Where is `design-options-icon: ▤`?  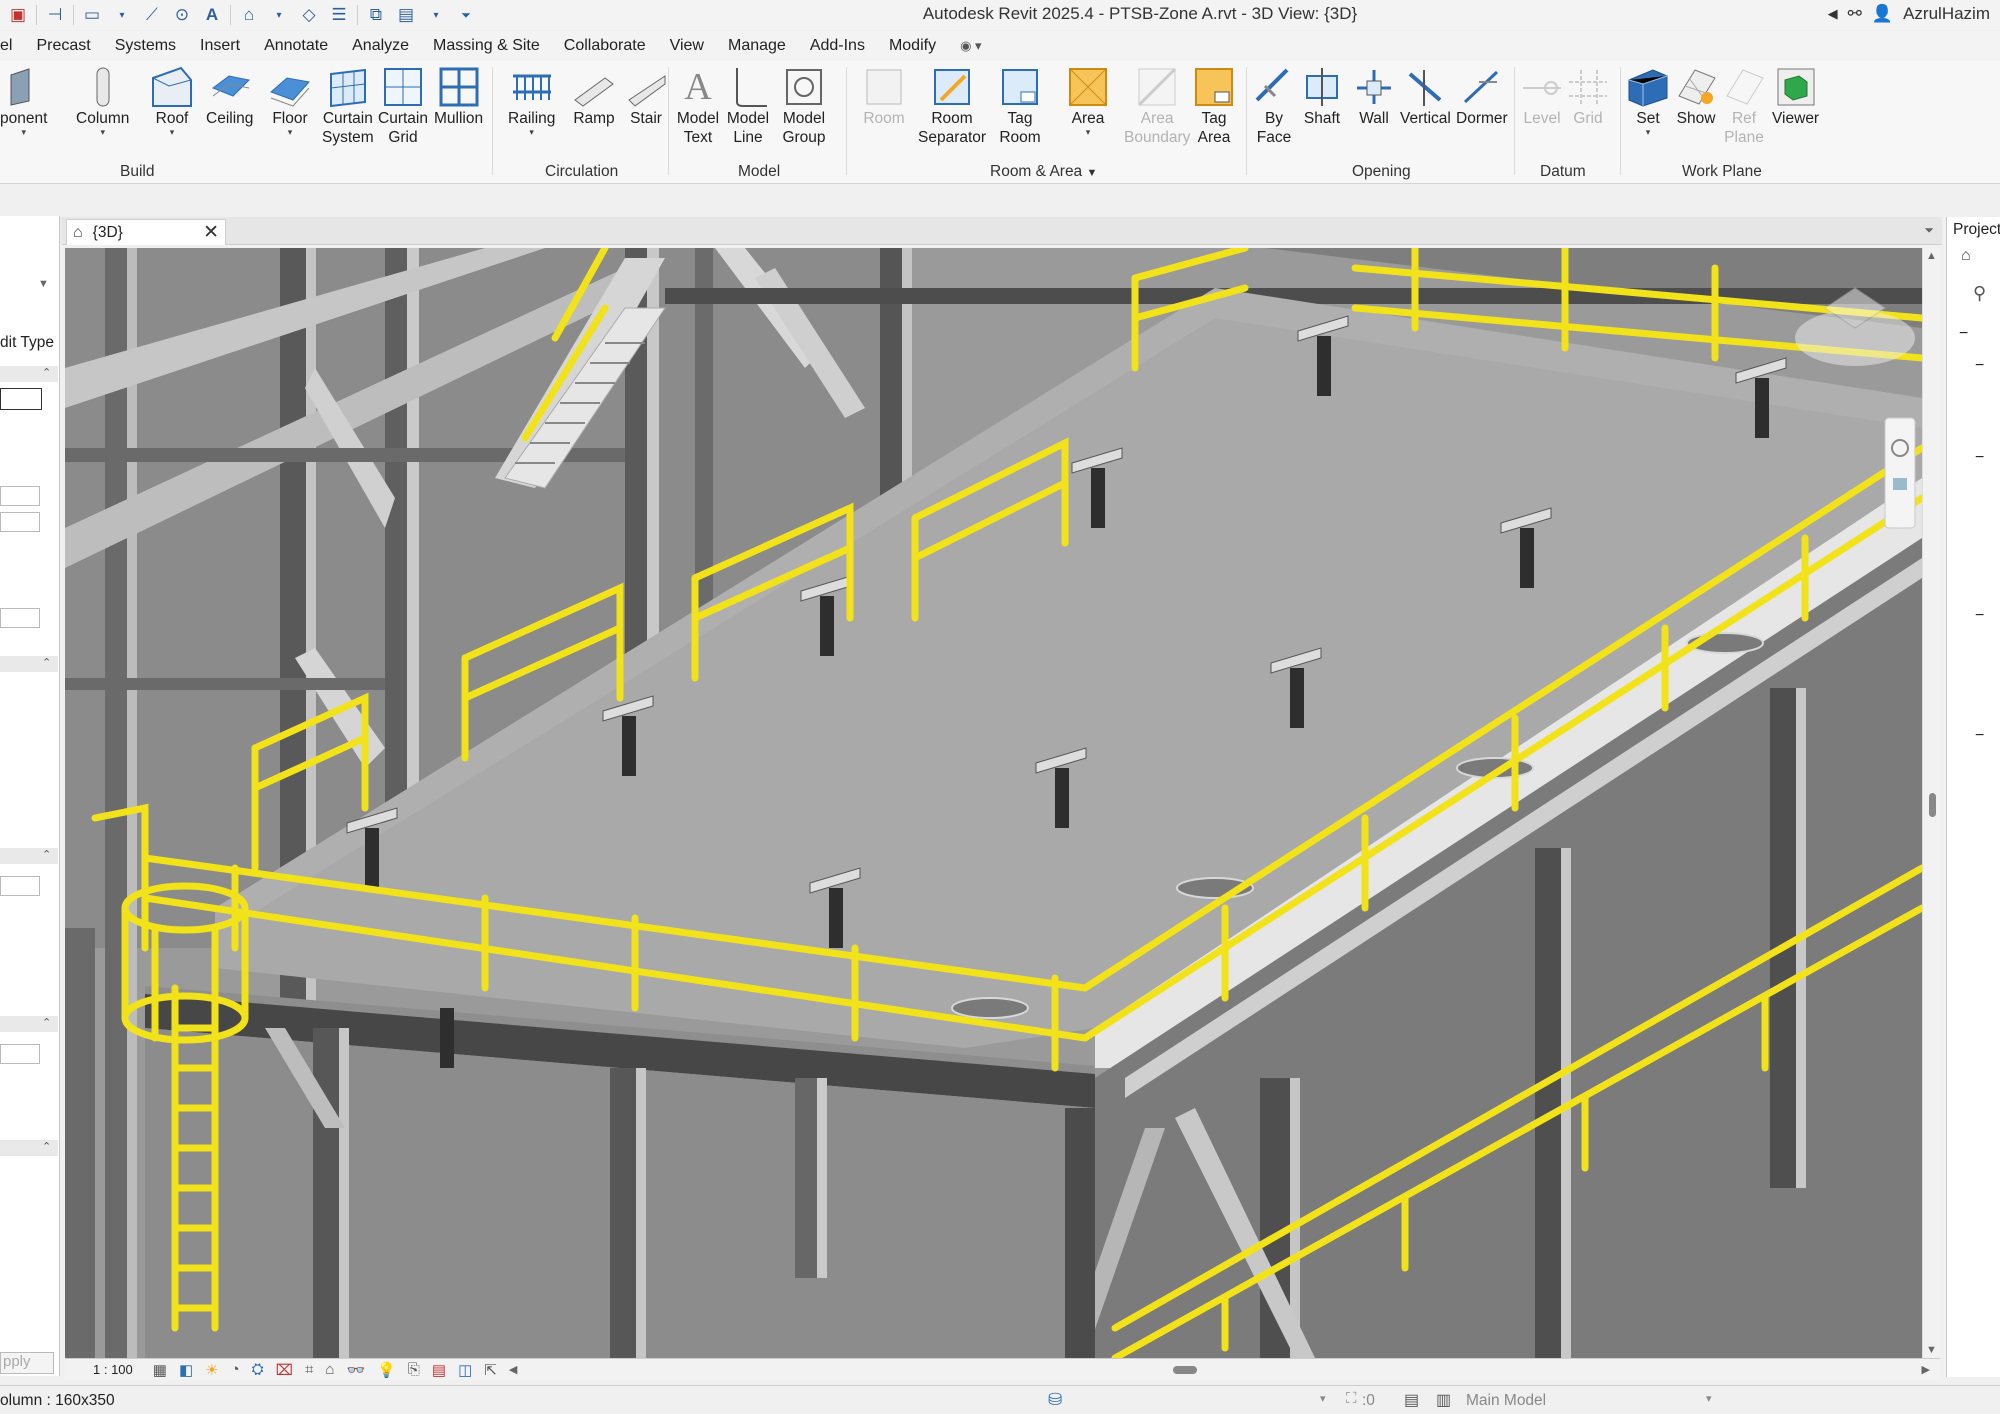 design-options-icon: ▤ is located at coordinates (1411, 1400).